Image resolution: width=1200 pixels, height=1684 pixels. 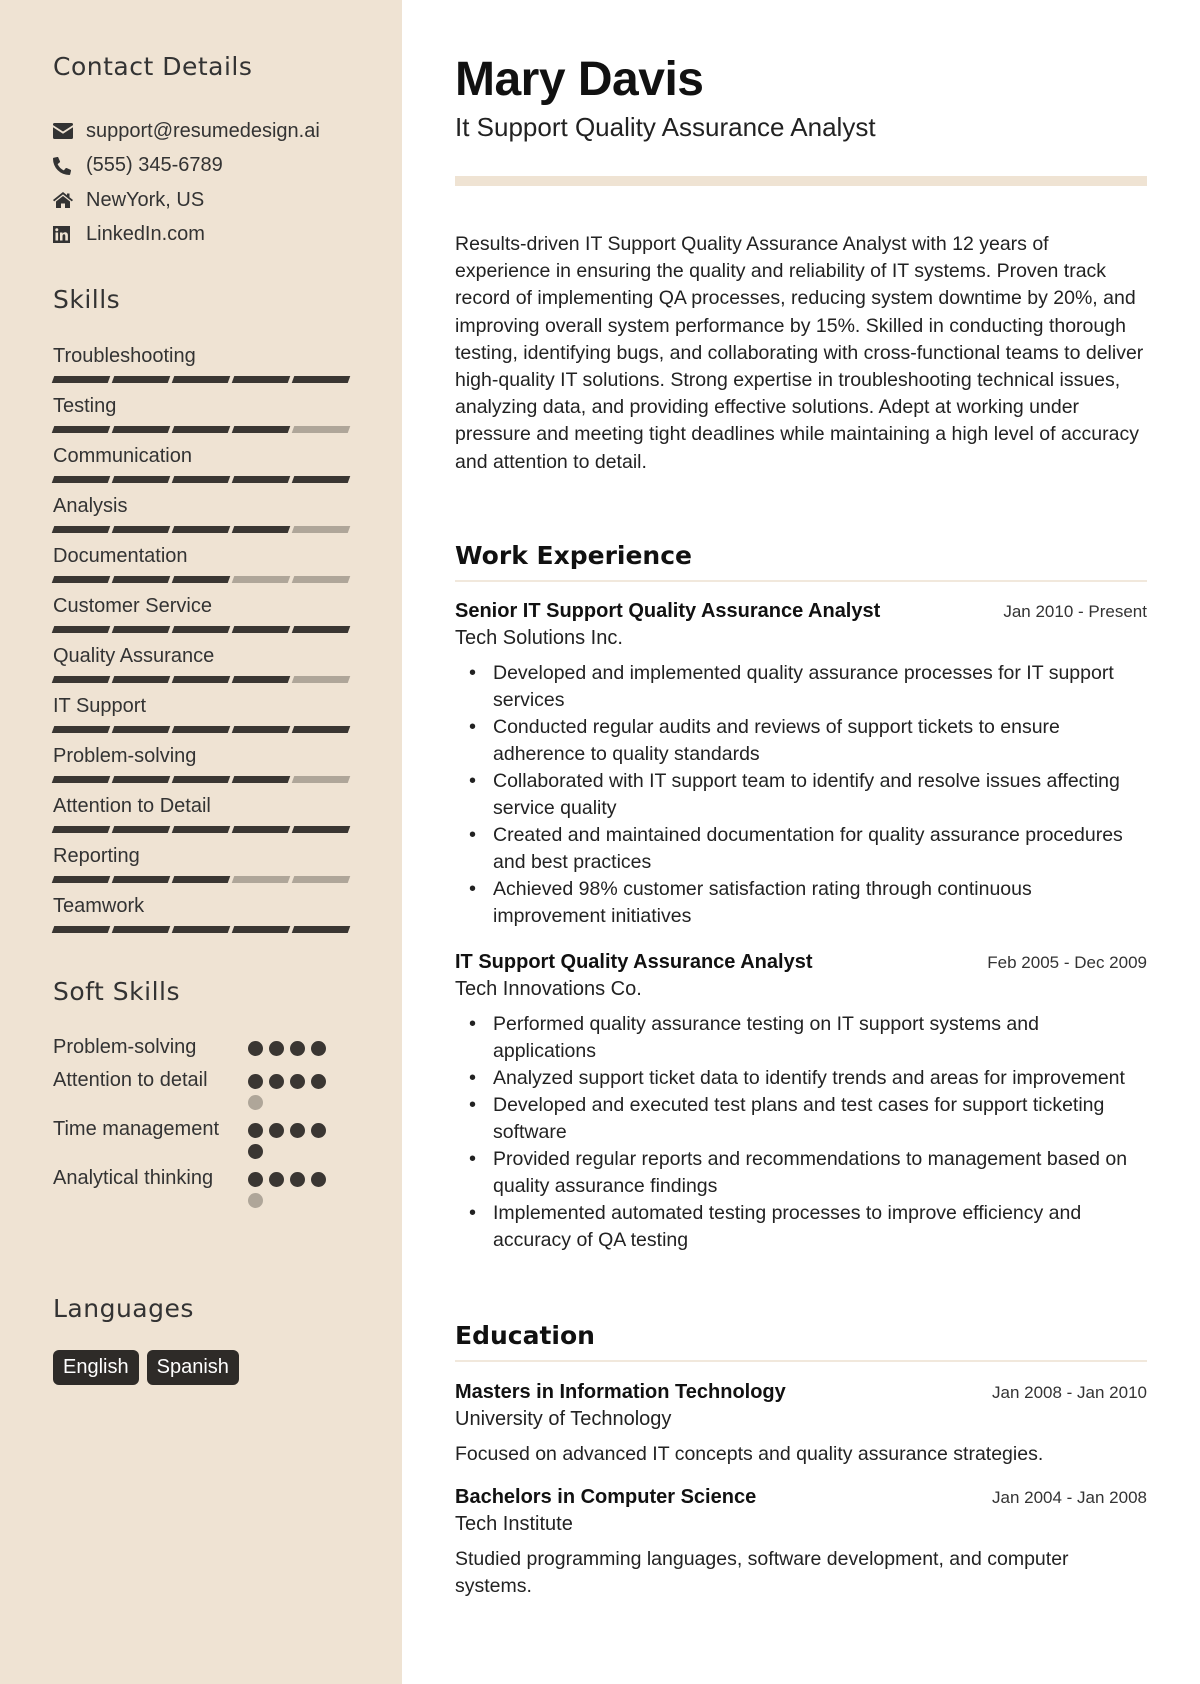 I want to click on soft-skill-item: Problem-solving, so click(x=203, y=1047).